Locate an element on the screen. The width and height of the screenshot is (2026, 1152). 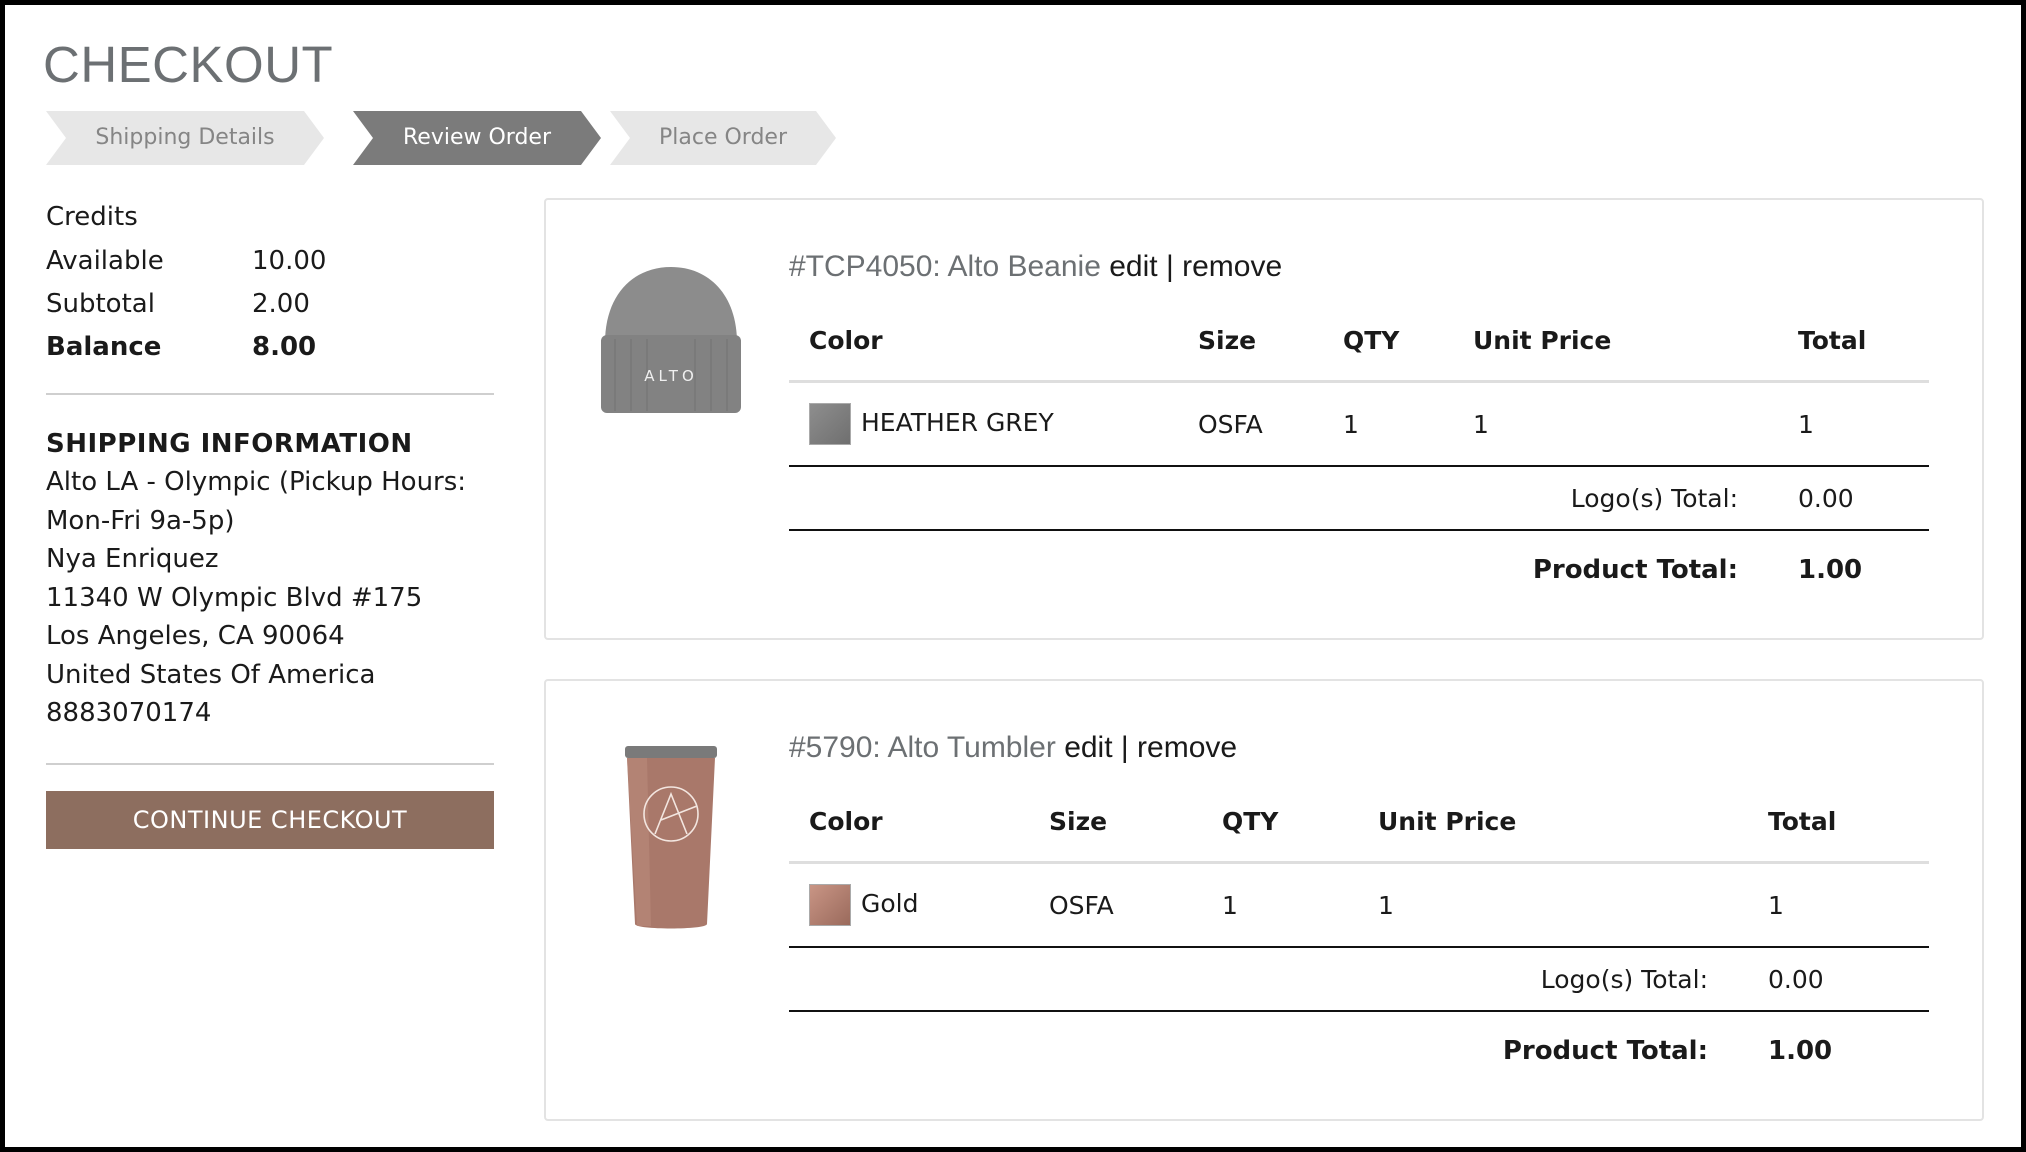
shipping-line: Los Angeles, CA 90064 is located at coordinates (195, 636).